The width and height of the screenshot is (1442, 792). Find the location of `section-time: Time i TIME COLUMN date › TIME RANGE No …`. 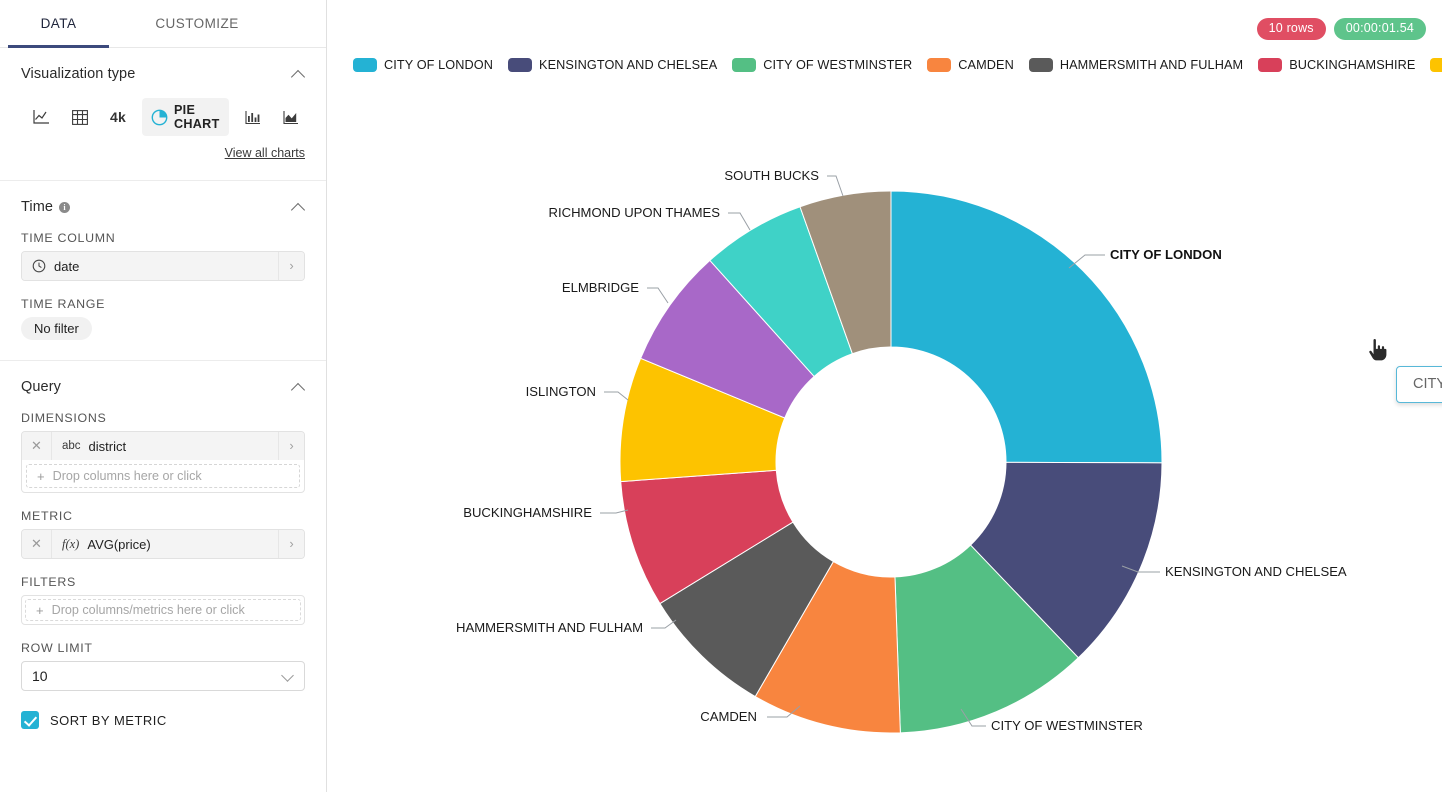

section-time: Time i TIME COLUMN date › TIME RANGE No … is located at coordinates (163, 271).